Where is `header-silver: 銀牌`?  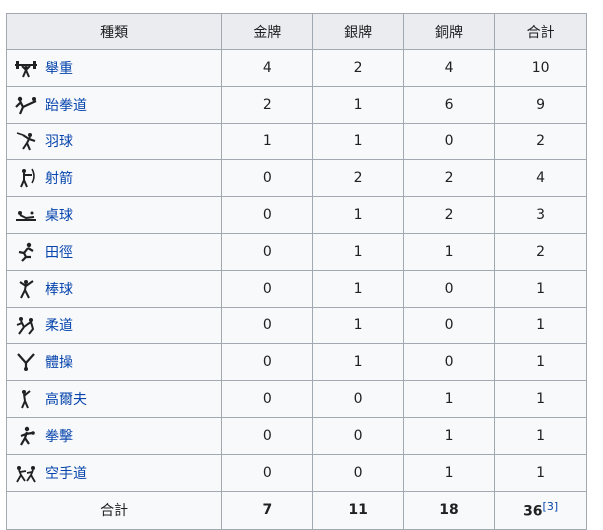 header-silver: 銀牌 is located at coordinates (358, 31).